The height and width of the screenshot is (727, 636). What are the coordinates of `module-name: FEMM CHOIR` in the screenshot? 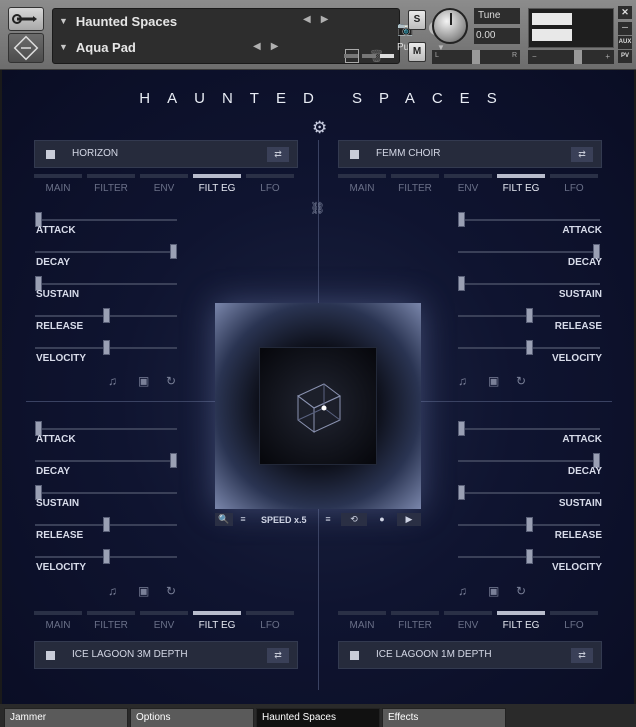 It's located at (408, 153).